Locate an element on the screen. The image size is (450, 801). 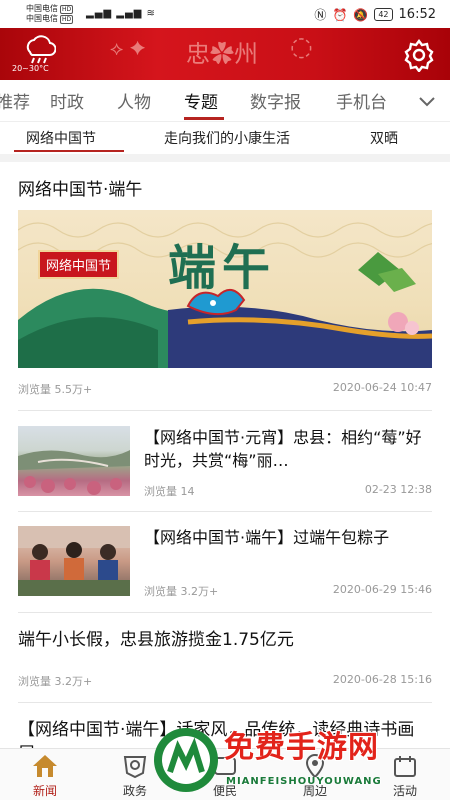
watermark-text: 免费手游网 is located at coordinates (301, 747).